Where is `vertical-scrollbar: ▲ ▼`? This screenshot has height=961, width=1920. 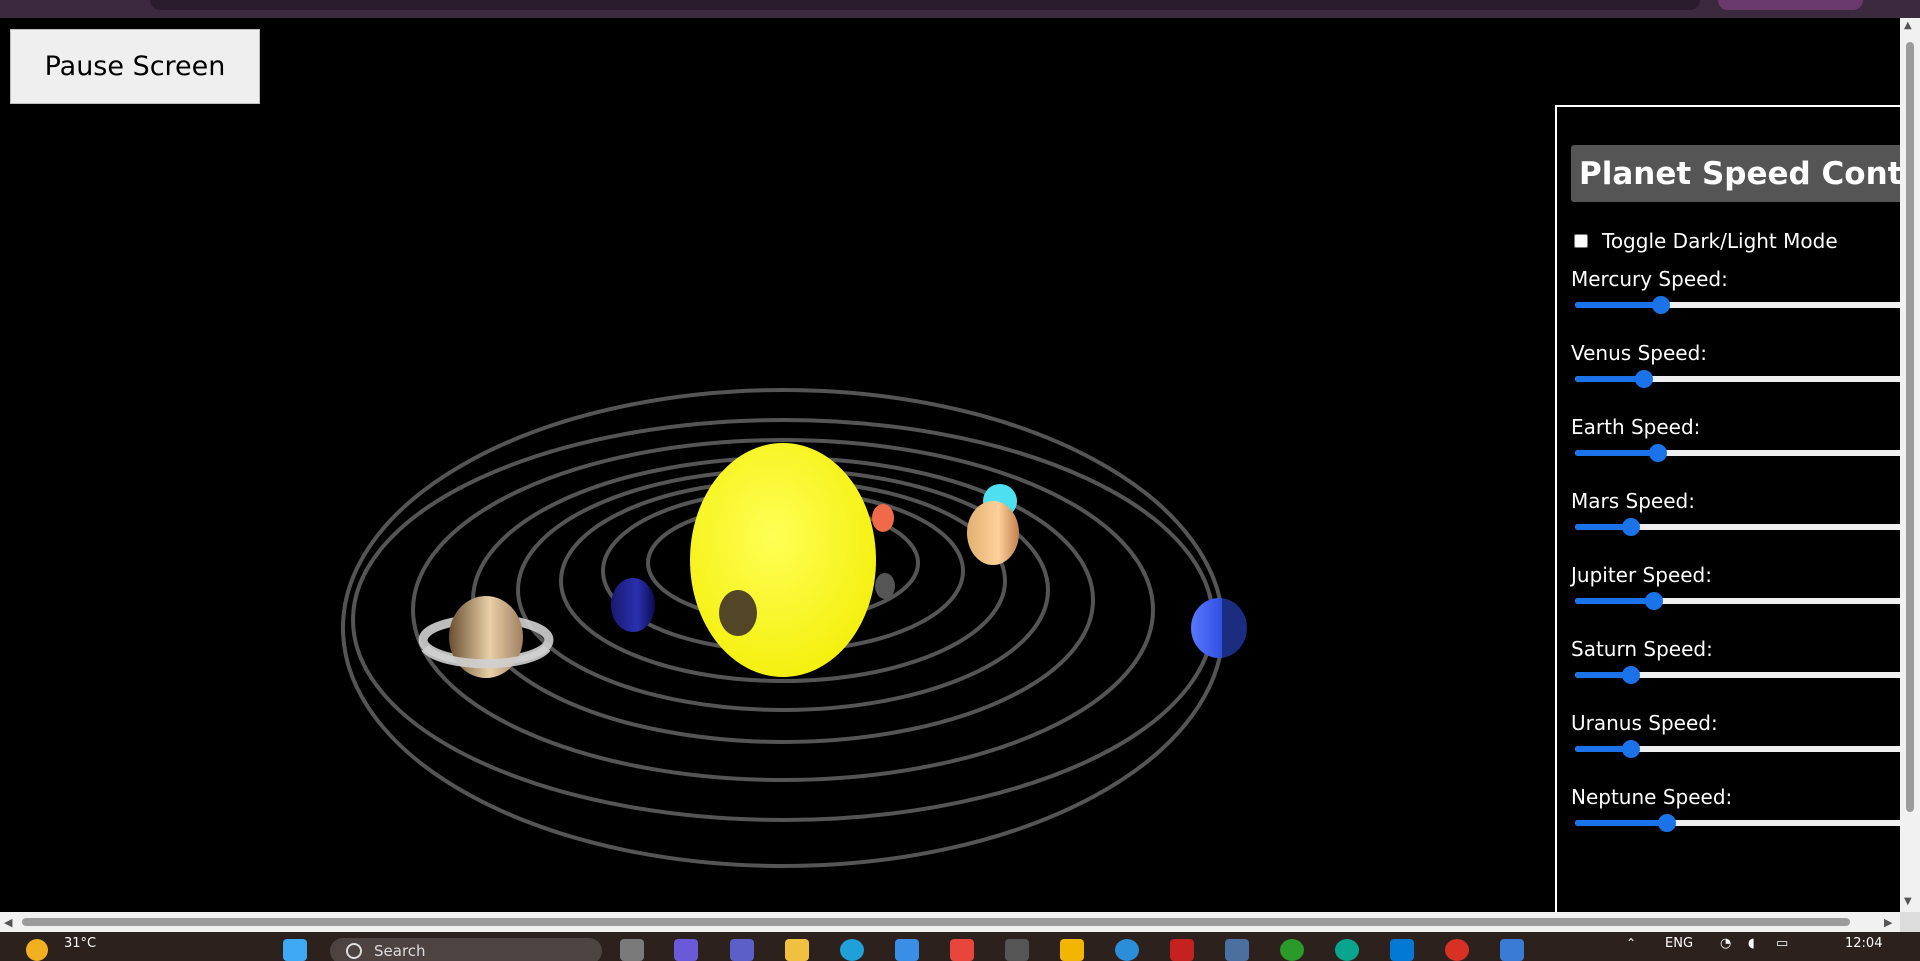
vertical-scrollbar: ▲ ▼ is located at coordinates (1910, 465).